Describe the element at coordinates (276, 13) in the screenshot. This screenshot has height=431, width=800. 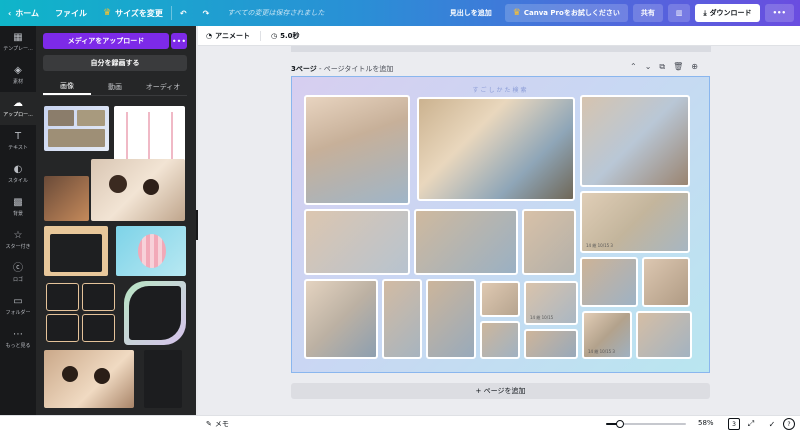
I see `save-status: すべての変更は保存されました` at that location.